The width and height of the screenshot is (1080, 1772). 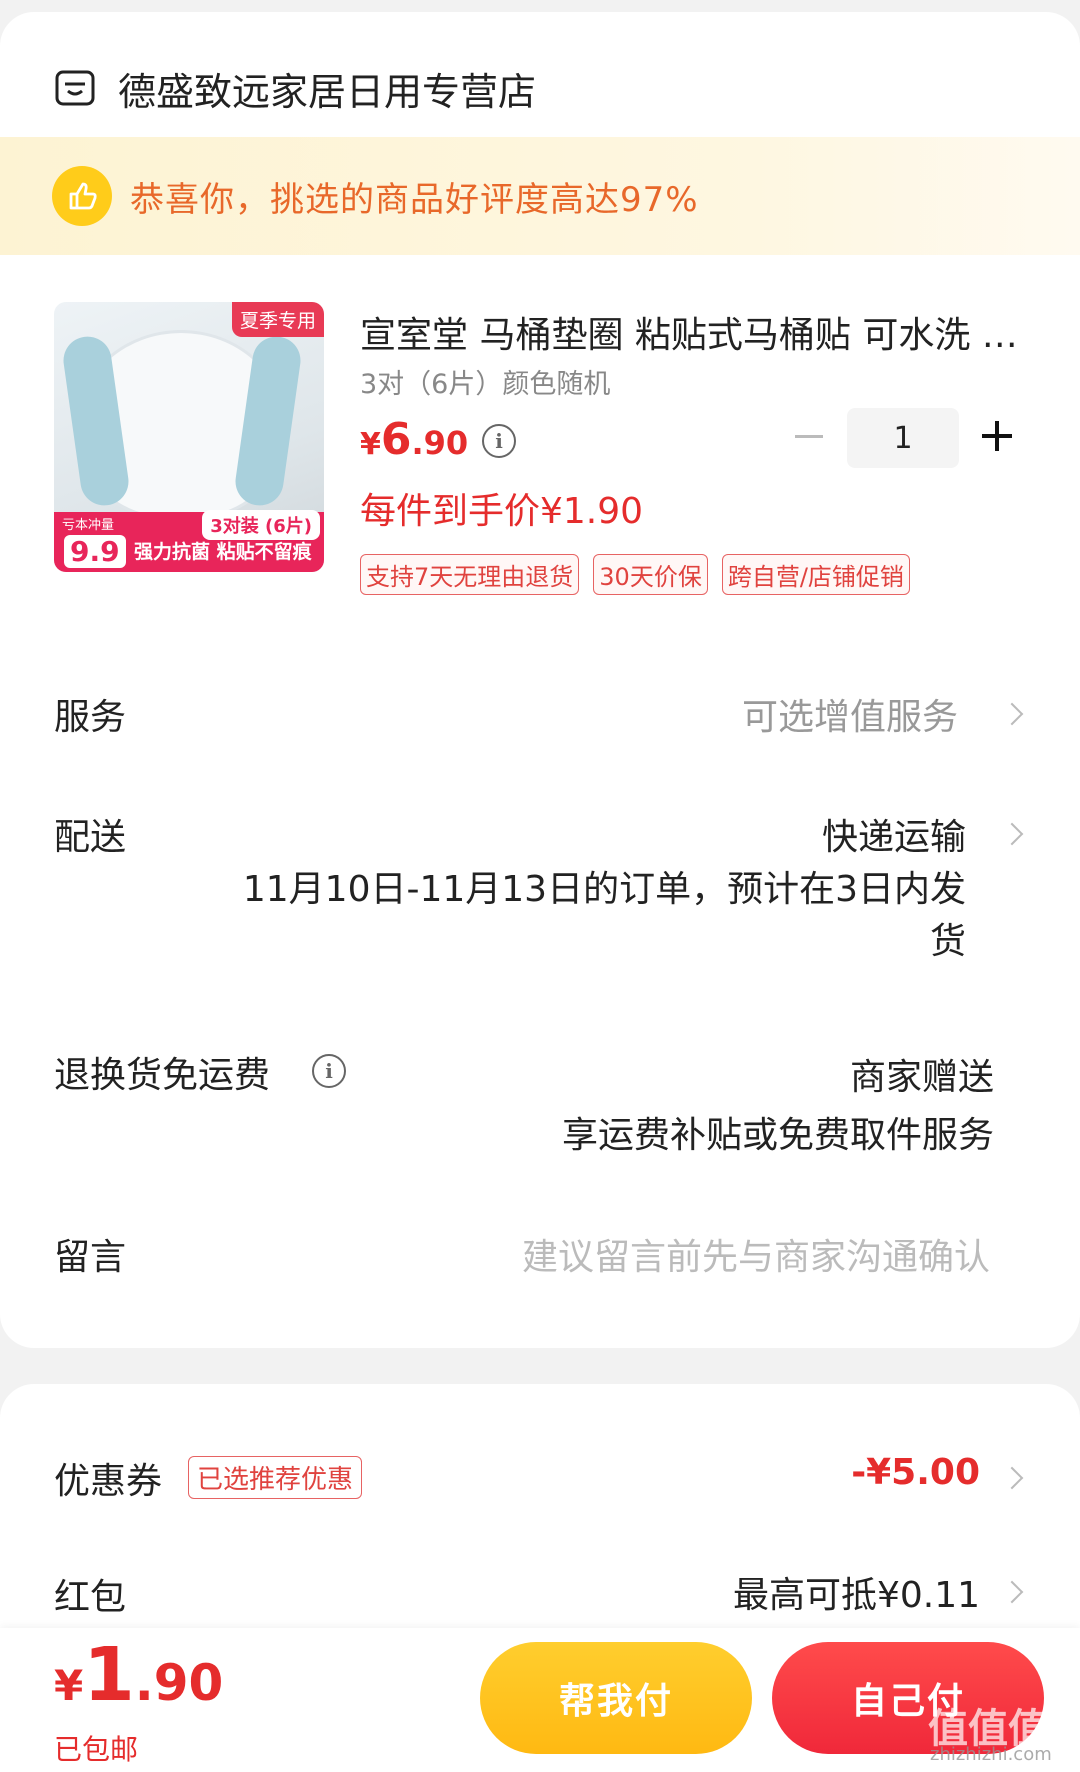 I want to click on price-integer: 6, so click(x=396, y=439).